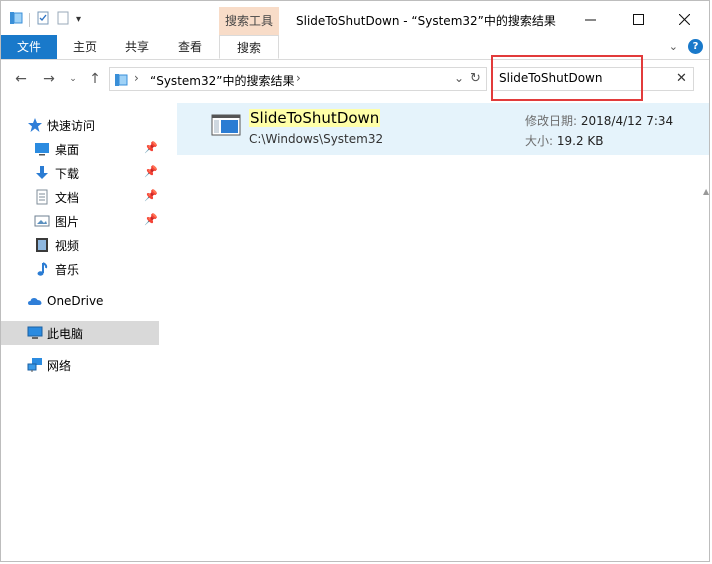  Describe the element at coordinates (67, 173) in the screenshot. I see `nav-label: 下载` at that location.